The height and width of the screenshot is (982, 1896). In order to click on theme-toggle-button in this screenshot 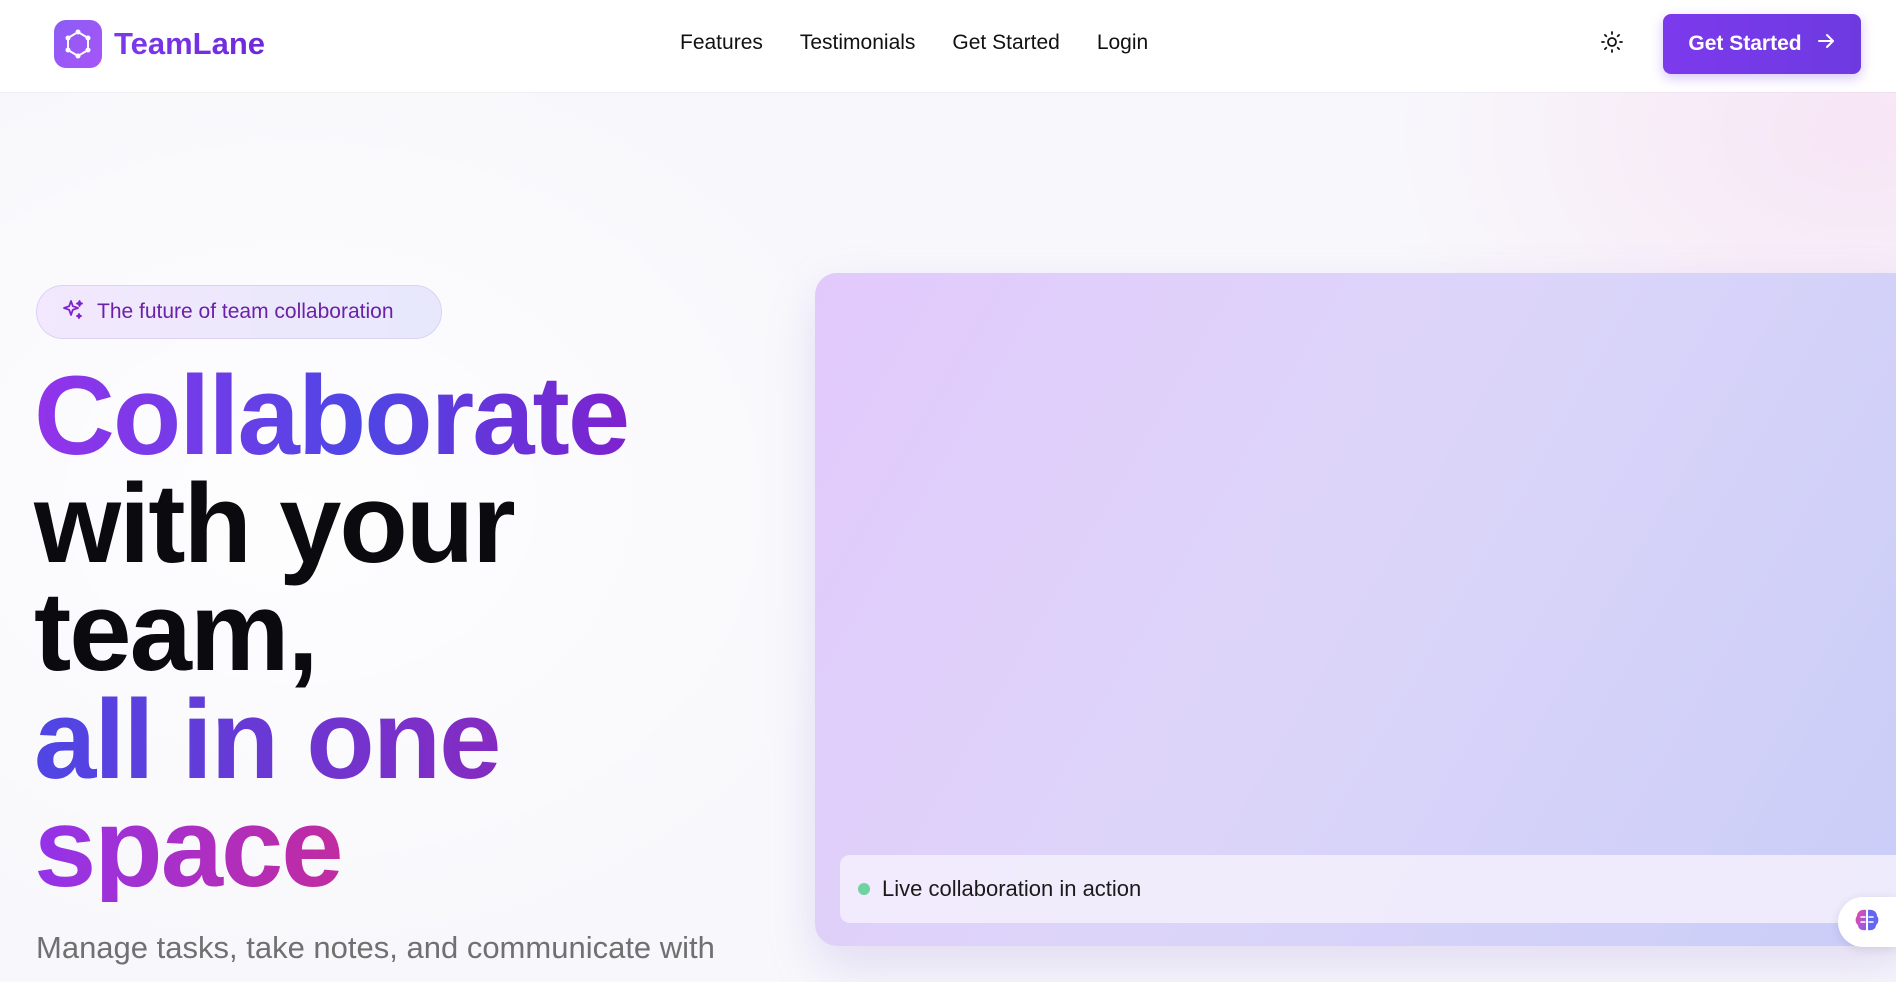, I will do `click(1612, 44)`.